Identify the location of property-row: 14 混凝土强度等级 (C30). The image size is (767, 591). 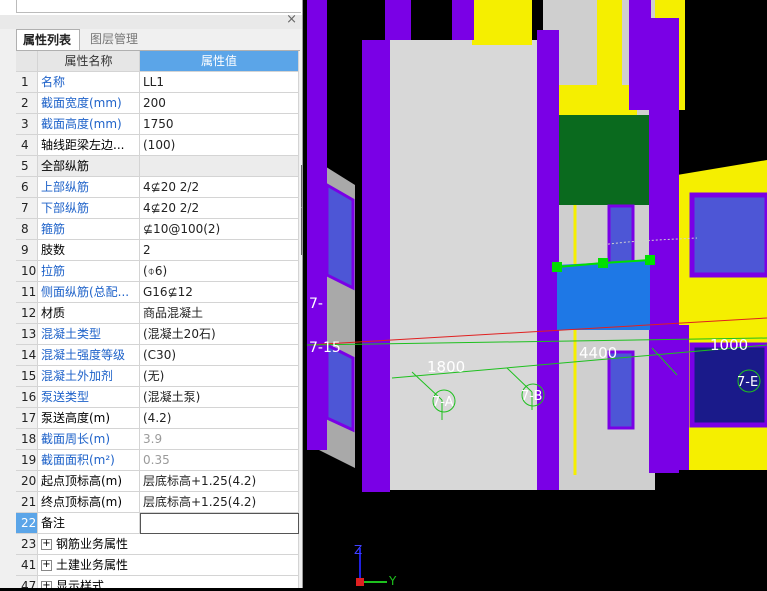
(157, 355).